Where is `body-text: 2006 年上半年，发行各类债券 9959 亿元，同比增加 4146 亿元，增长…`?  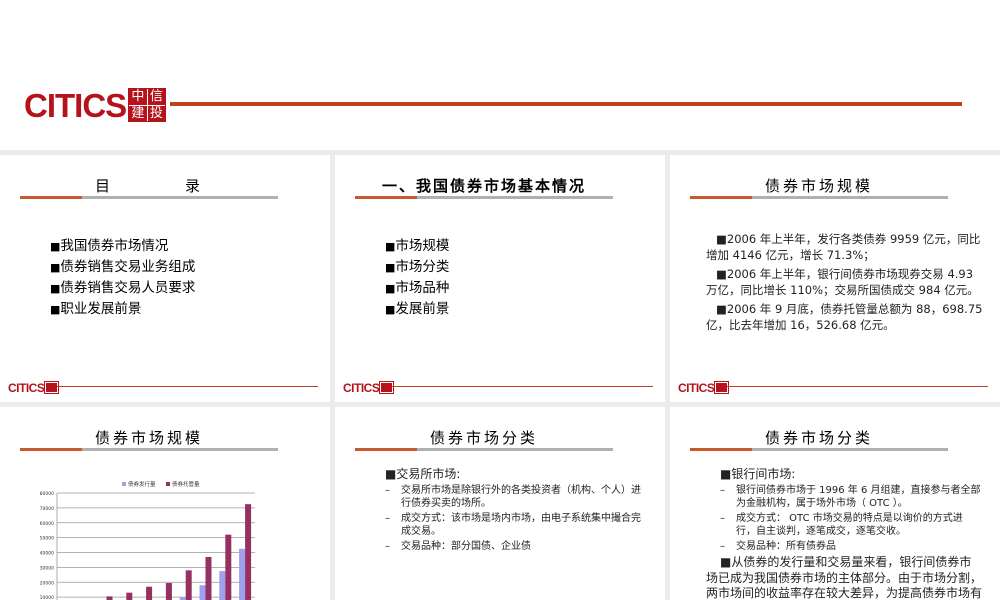 body-text: 2006 年上半年，发行各类债券 9959 亿元，同比增加 4146 亿元，增长… is located at coordinates (845, 284).